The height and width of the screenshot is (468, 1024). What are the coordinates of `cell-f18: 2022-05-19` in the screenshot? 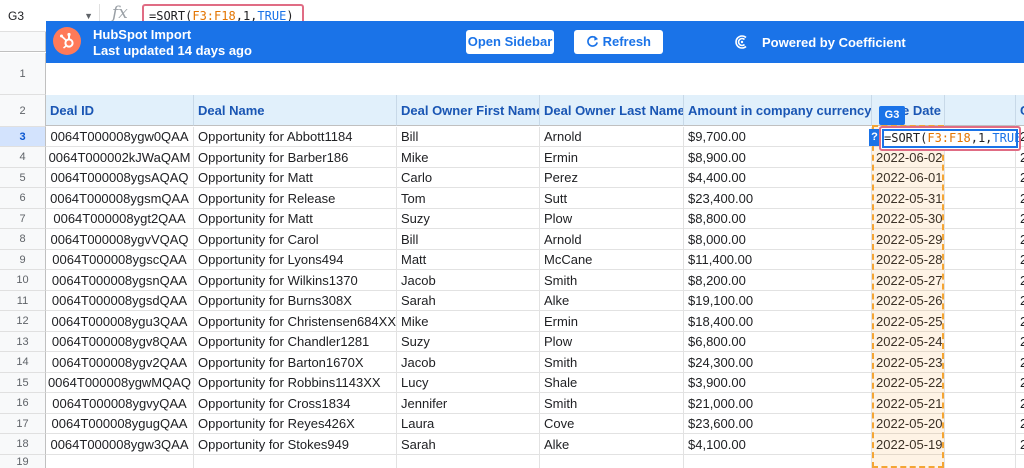 It's located at (908, 444).